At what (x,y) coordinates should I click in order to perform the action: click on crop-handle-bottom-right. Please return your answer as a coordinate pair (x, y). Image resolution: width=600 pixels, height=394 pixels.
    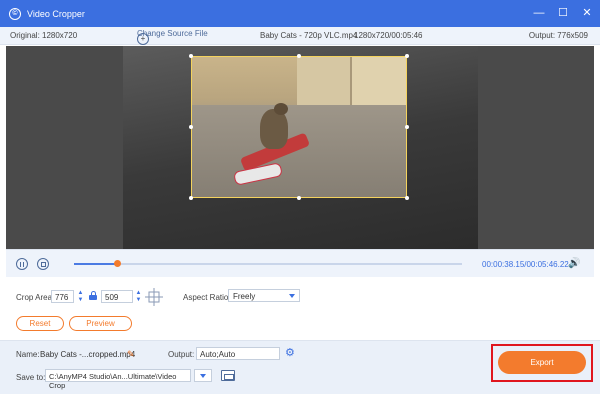
    Looking at the image, I should click on (407, 198).